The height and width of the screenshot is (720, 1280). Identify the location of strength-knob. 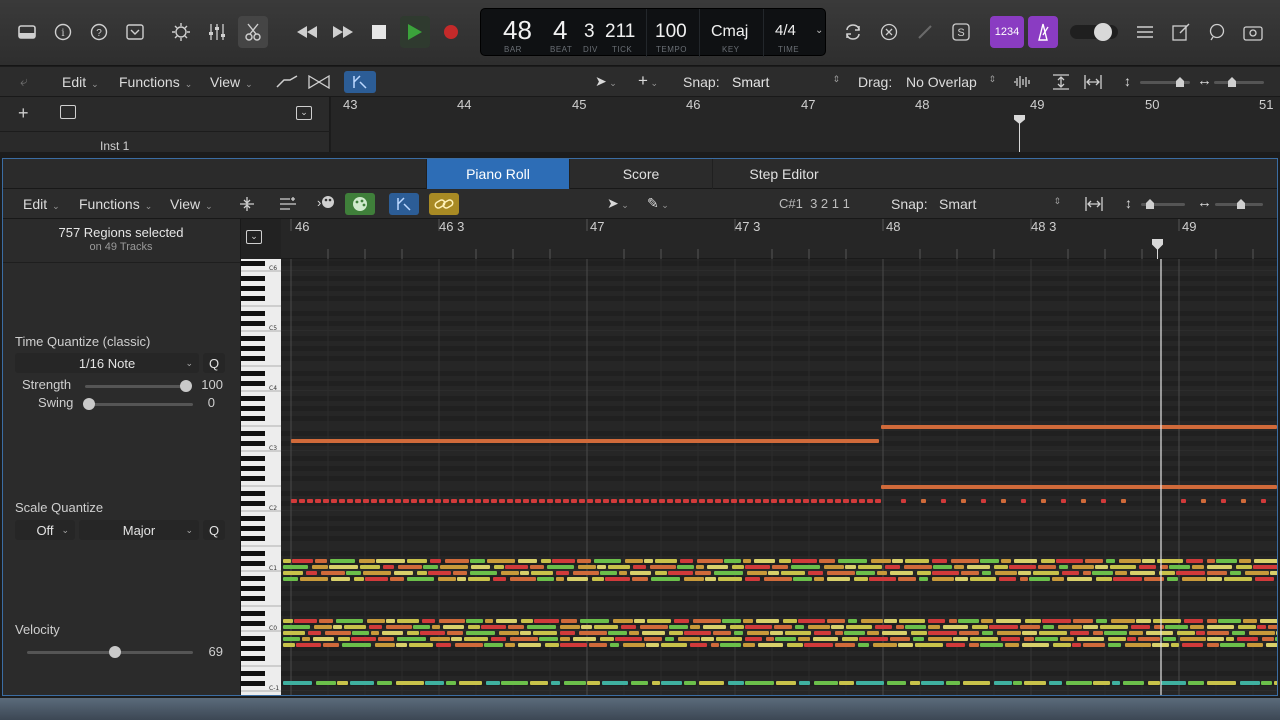
(186, 386).